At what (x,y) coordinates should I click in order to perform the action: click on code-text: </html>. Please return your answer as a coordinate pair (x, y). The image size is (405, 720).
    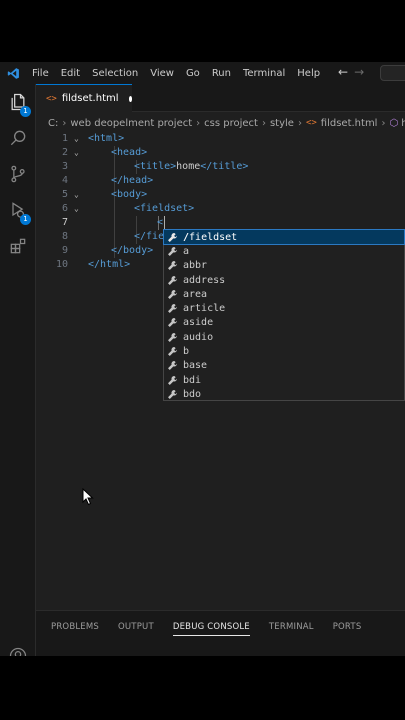
    Looking at the image, I should click on (109, 264).